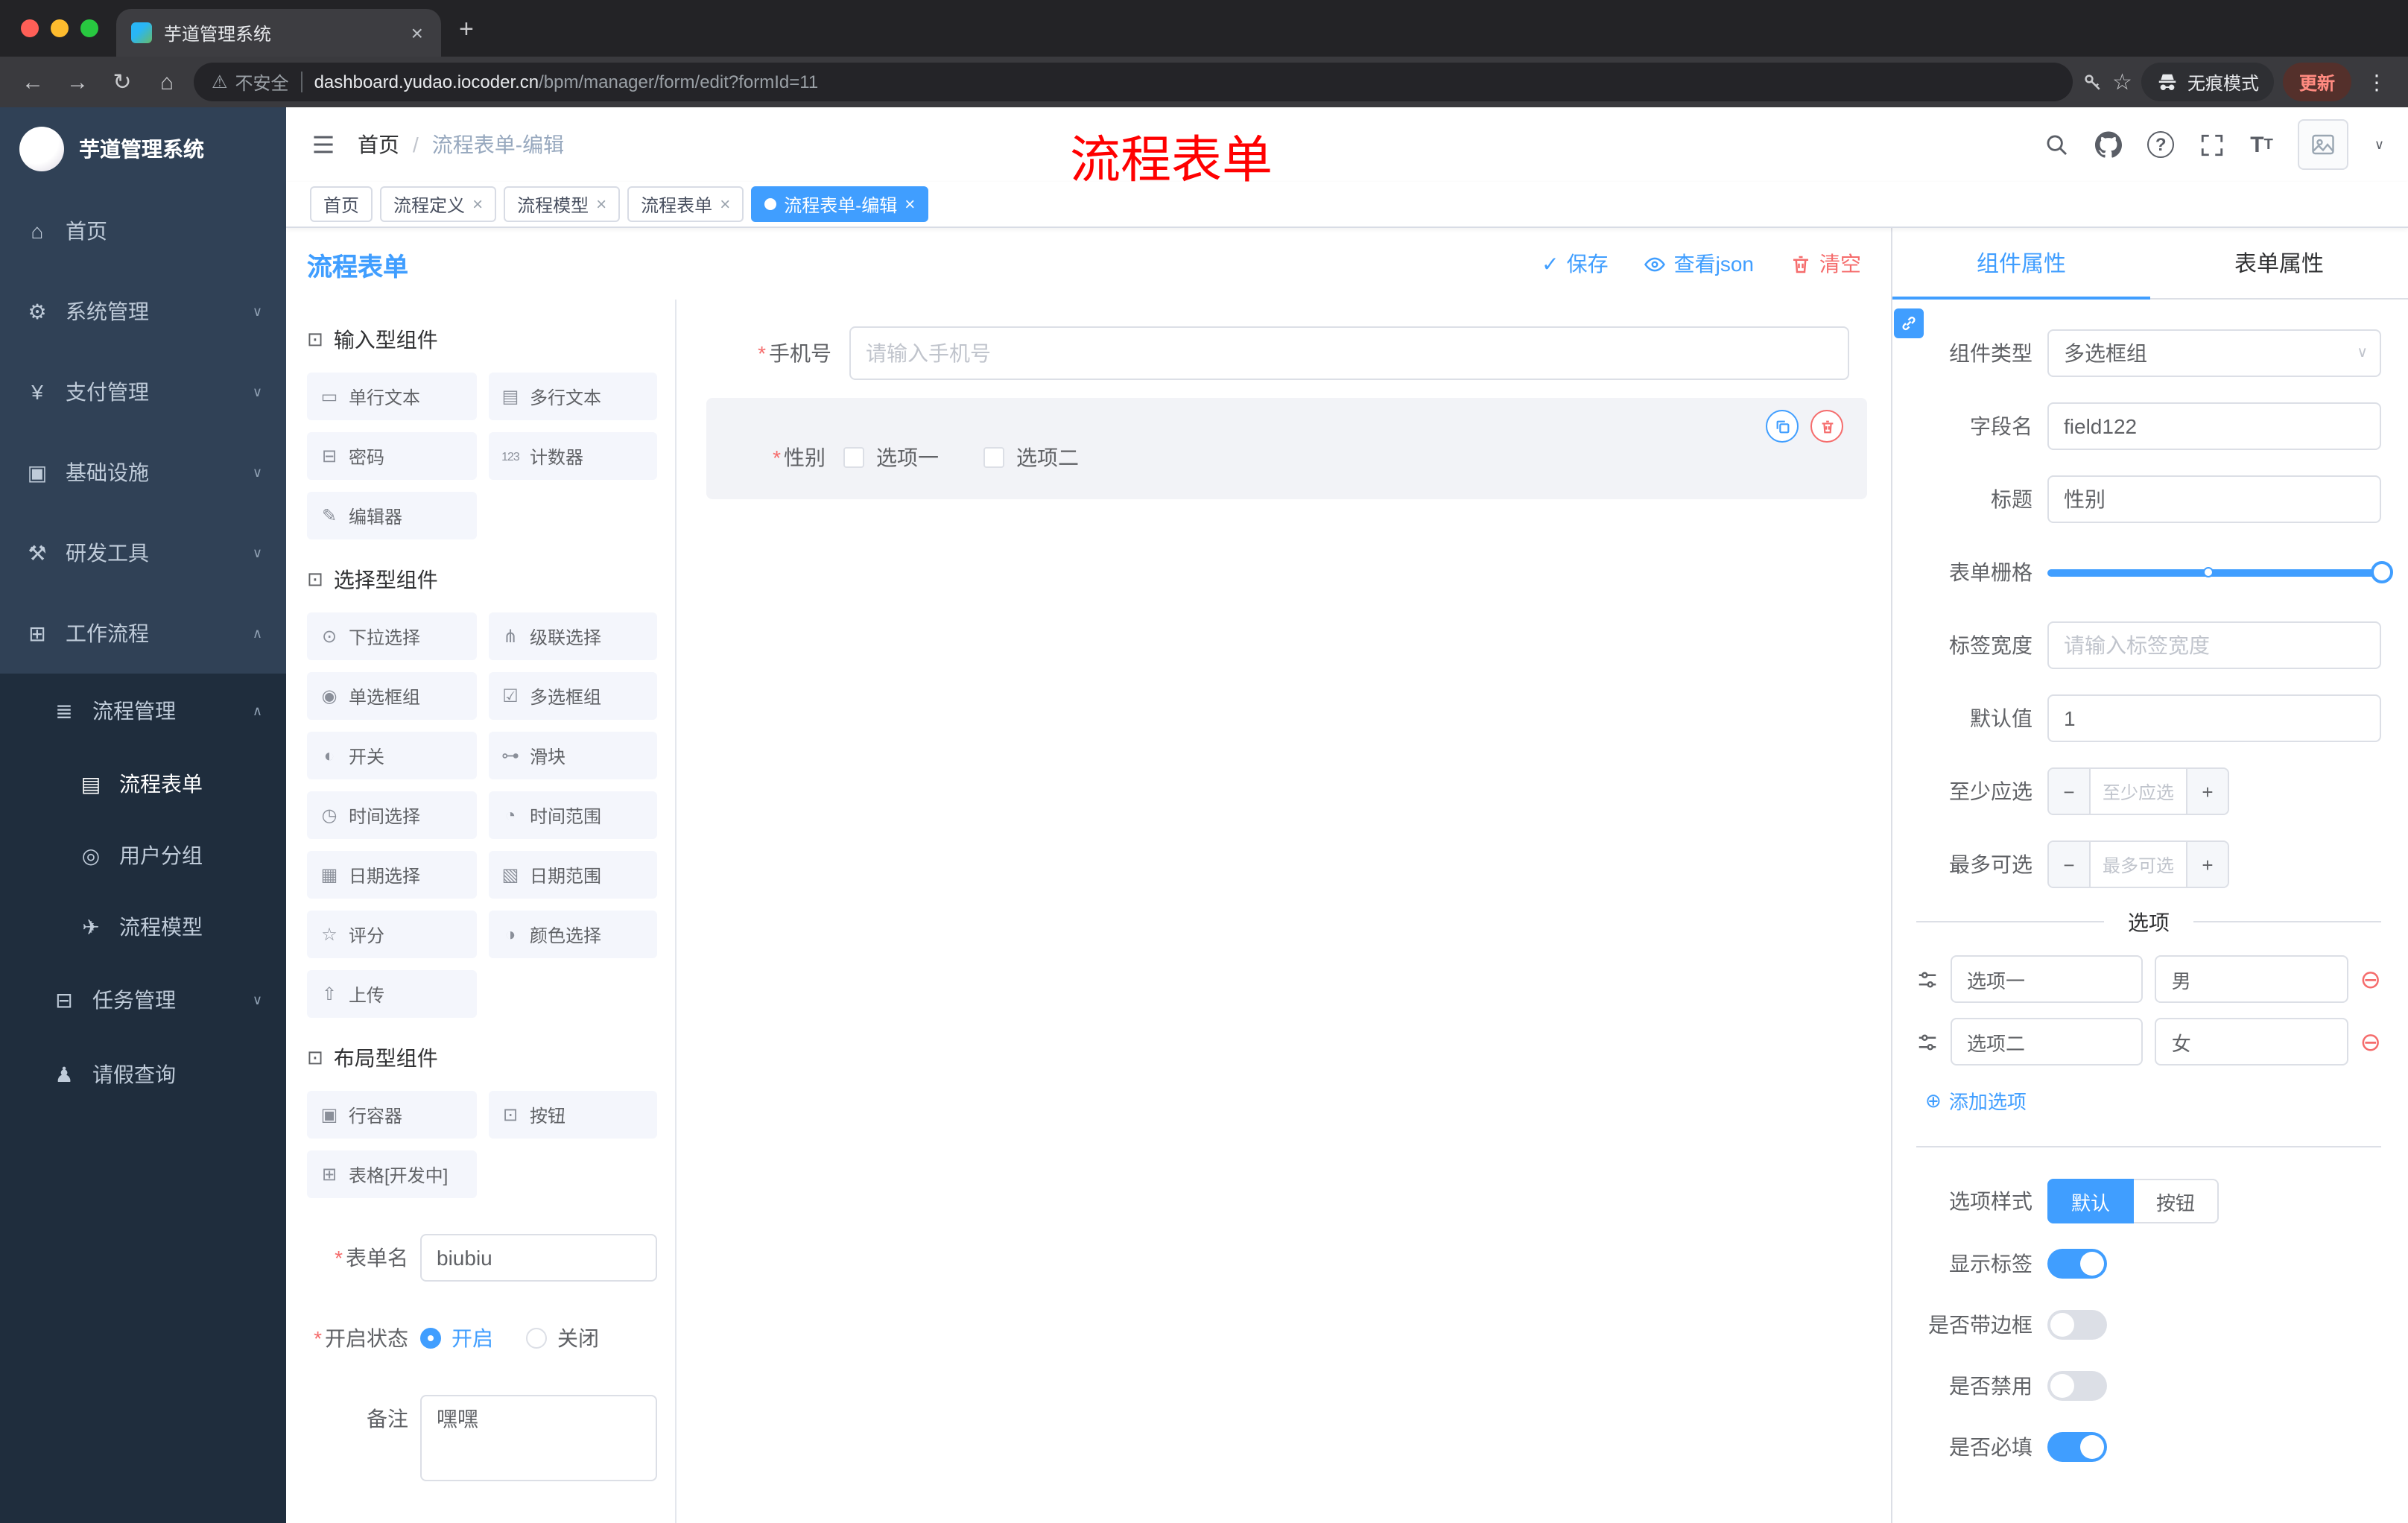 The width and height of the screenshot is (2408, 1523). What do you see at coordinates (456, 1338) in the screenshot?
I see `status-on-radio: 开启` at bounding box center [456, 1338].